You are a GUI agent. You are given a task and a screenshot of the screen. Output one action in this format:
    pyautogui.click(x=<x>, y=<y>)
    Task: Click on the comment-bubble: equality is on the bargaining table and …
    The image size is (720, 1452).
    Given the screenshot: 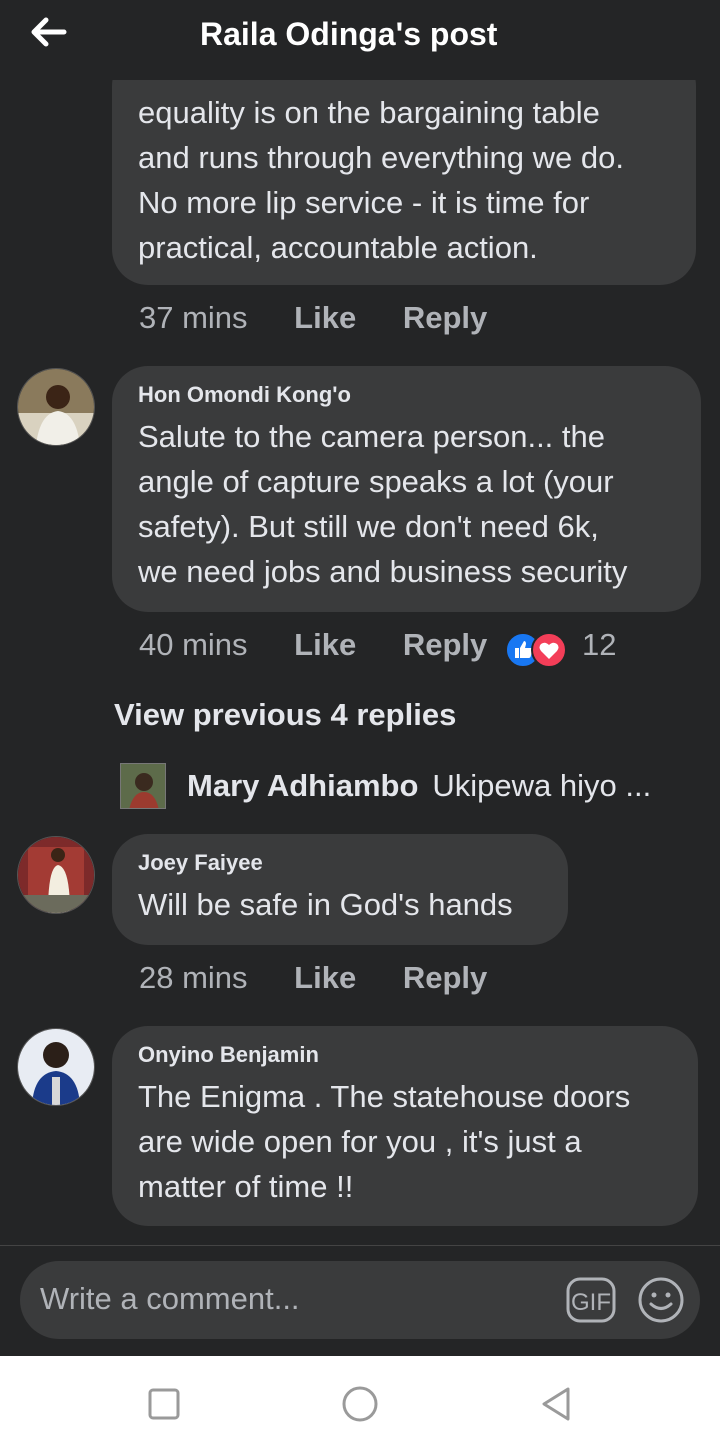 What is the action you would take?
    pyautogui.click(x=404, y=182)
    